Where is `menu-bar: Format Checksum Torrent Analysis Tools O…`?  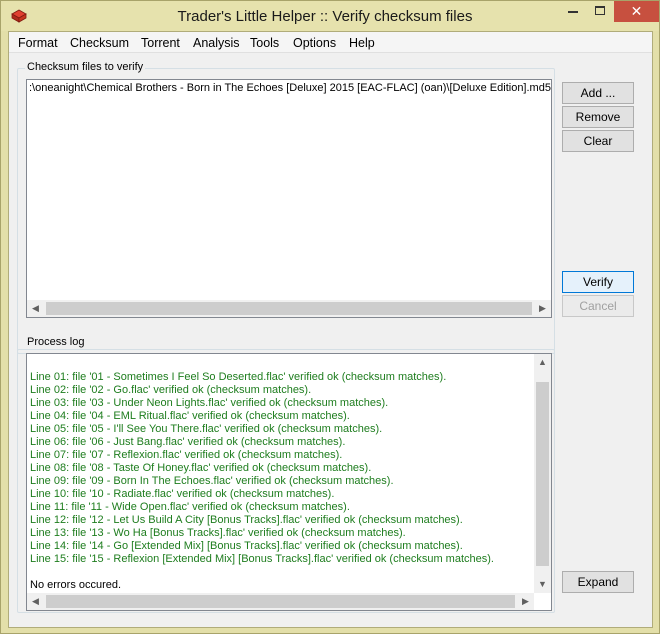 menu-bar: Format Checksum Torrent Analysis Tools O… is located at coordinates (330, 42).